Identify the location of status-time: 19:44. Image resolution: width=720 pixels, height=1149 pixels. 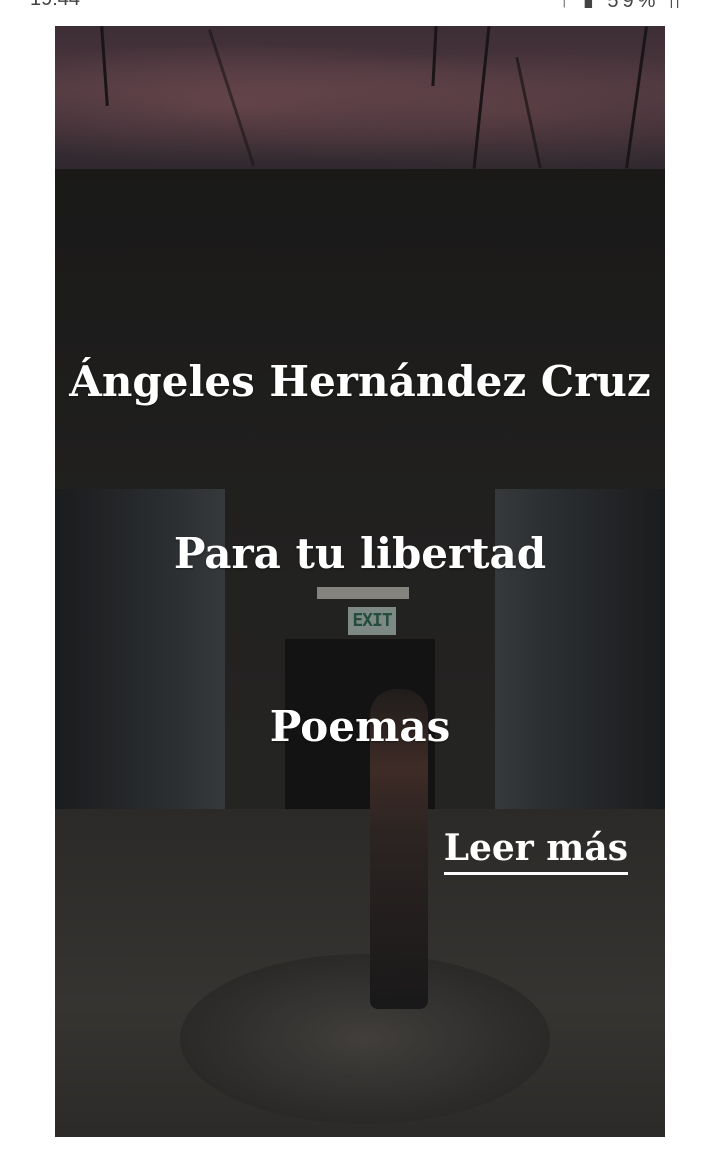
(55, 4).